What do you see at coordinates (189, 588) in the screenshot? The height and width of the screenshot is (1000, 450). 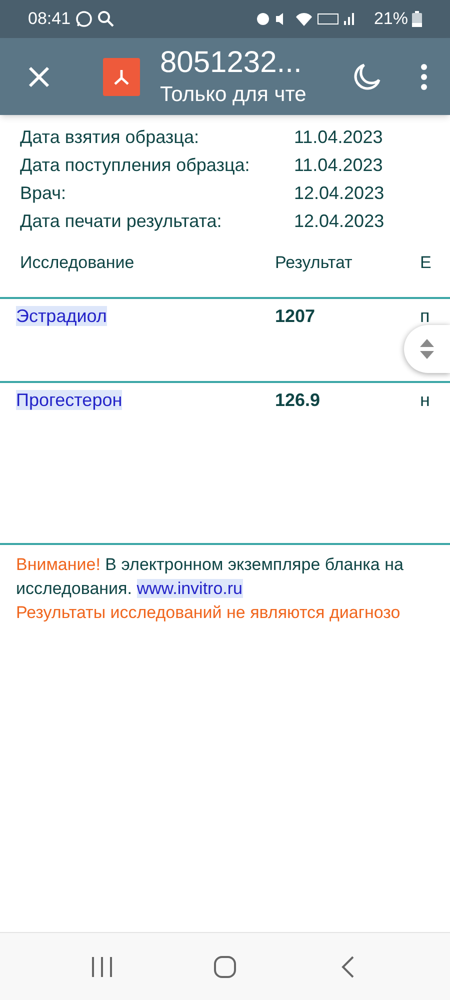 I see `website-link: www.invitro.ru` at bounding box center [189, 588].